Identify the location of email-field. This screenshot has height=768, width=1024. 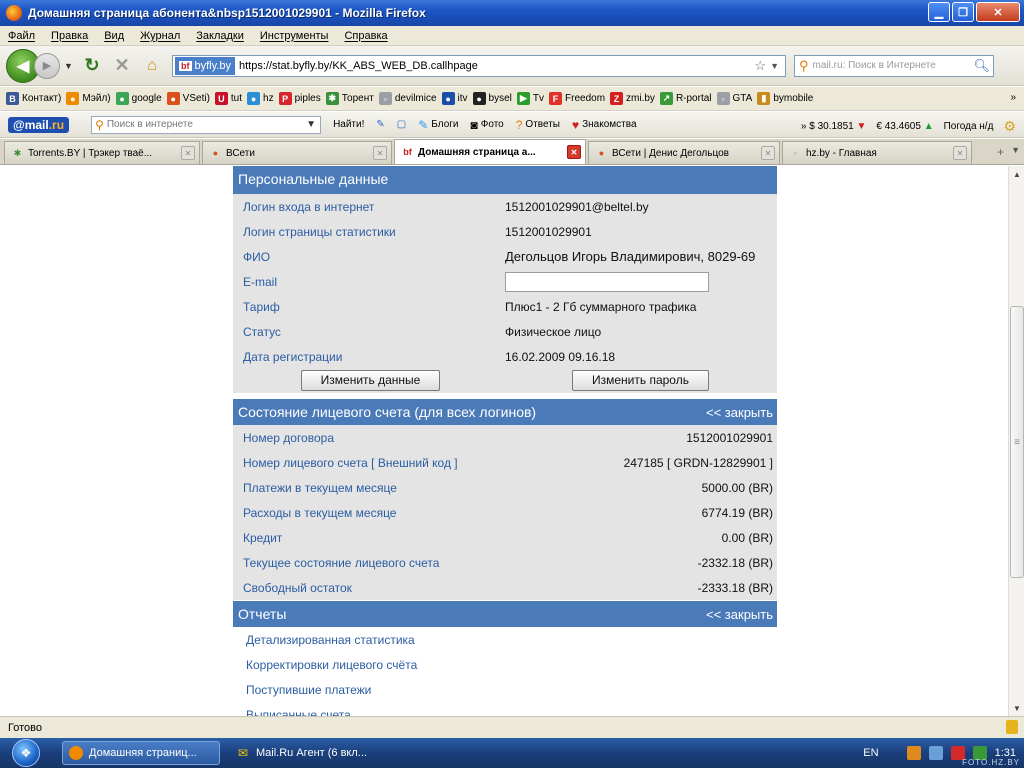
(607, 281).